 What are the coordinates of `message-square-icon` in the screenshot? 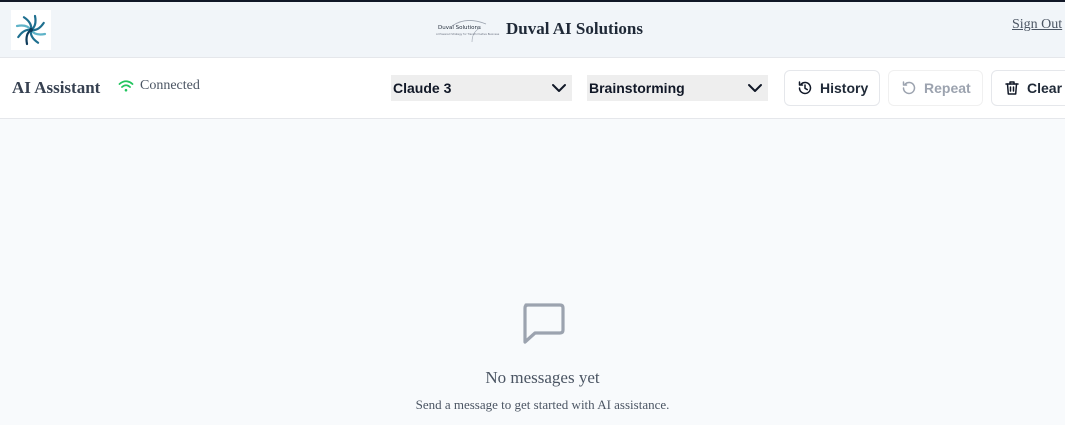 It's located at (544, 323).